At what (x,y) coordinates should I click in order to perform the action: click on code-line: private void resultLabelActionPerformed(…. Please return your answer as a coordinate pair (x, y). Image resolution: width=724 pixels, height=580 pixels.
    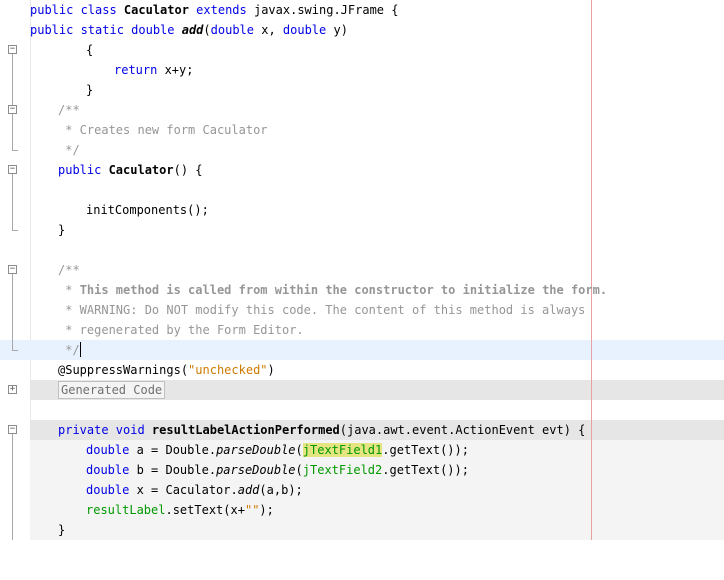
    Looking at the image, I should click on (322, 430).